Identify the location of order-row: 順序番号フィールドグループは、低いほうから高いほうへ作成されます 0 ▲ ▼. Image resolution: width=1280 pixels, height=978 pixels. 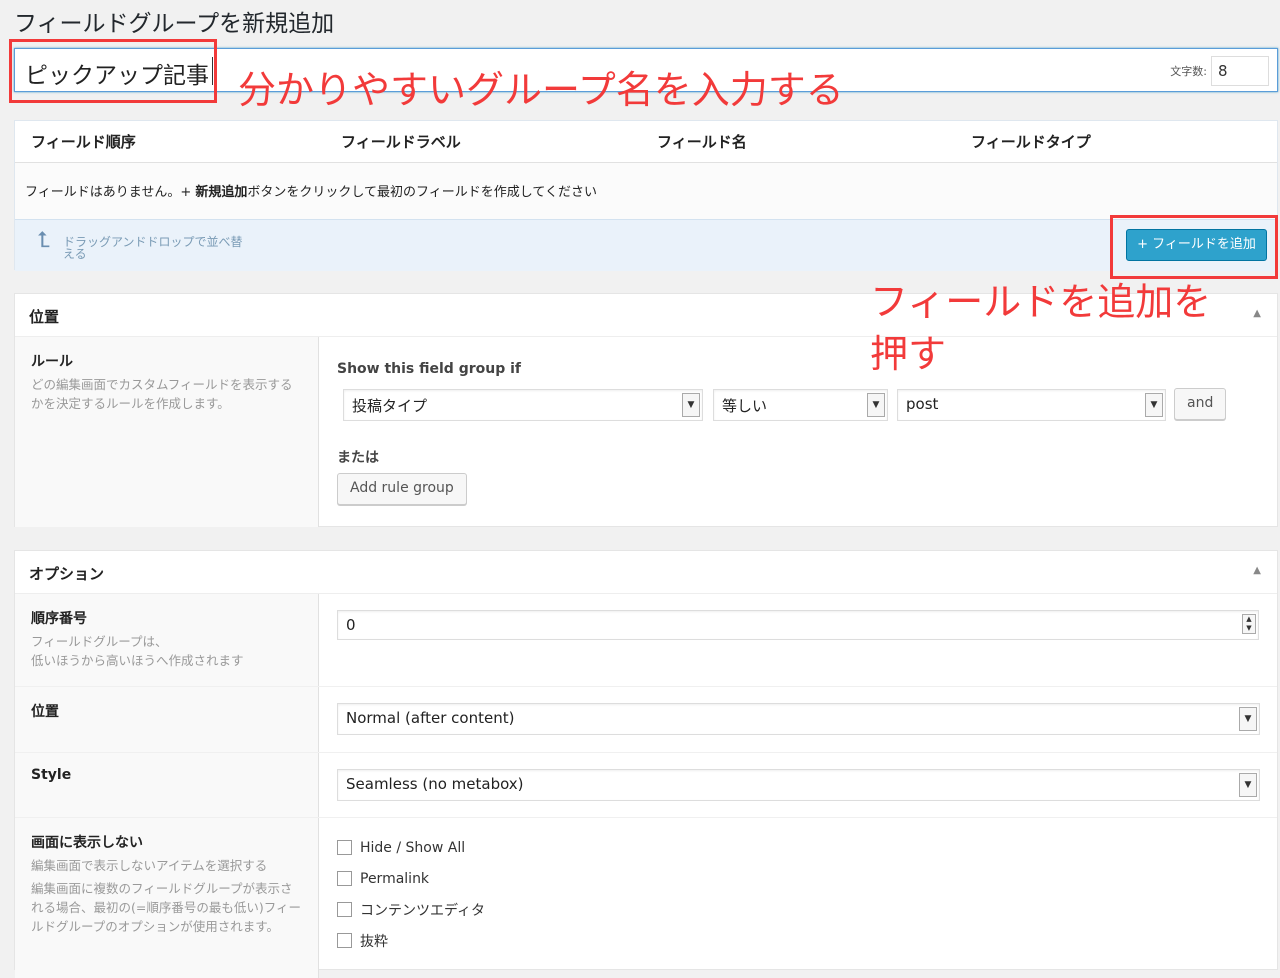
(646, 640).